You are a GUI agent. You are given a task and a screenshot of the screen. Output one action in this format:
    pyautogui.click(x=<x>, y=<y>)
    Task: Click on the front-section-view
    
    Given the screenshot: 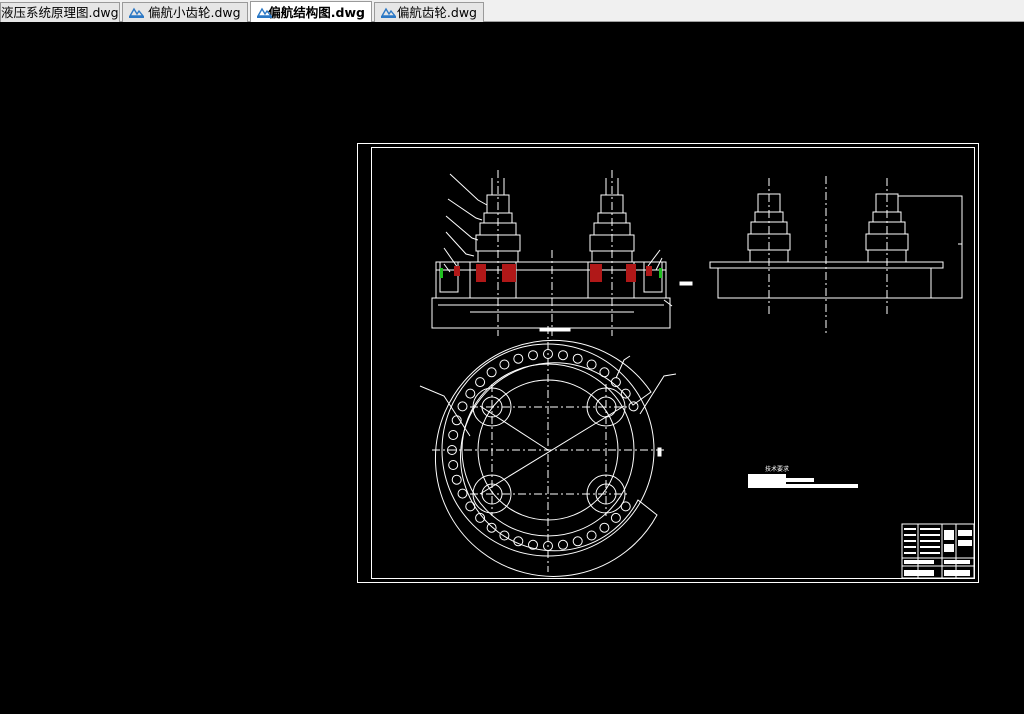 What is the action you would take?
    pyautogui.click(x=562, y=251)
    